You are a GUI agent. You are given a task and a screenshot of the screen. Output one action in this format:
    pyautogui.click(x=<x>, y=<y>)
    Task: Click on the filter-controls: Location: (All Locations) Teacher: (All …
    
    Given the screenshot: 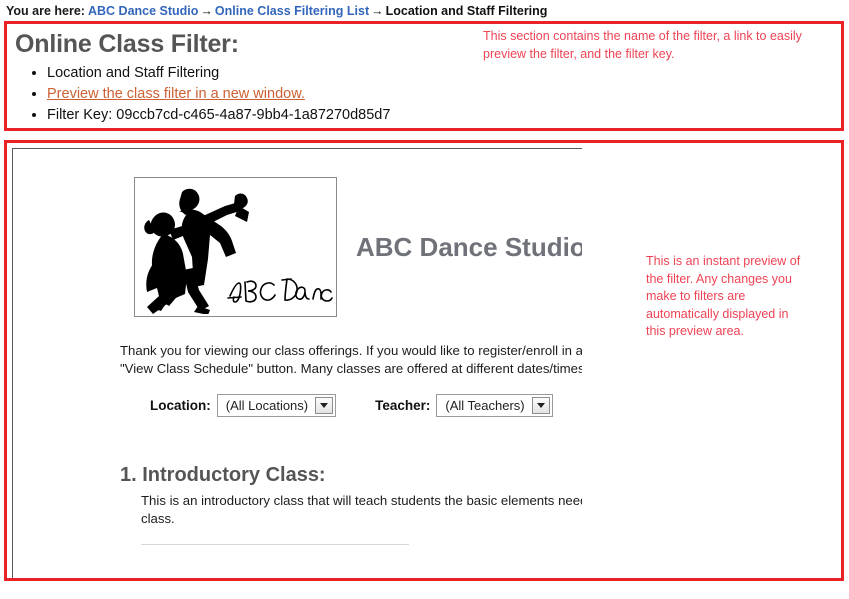 What is the action you would take?
    pyautogui.click(x=366, y=405)
    